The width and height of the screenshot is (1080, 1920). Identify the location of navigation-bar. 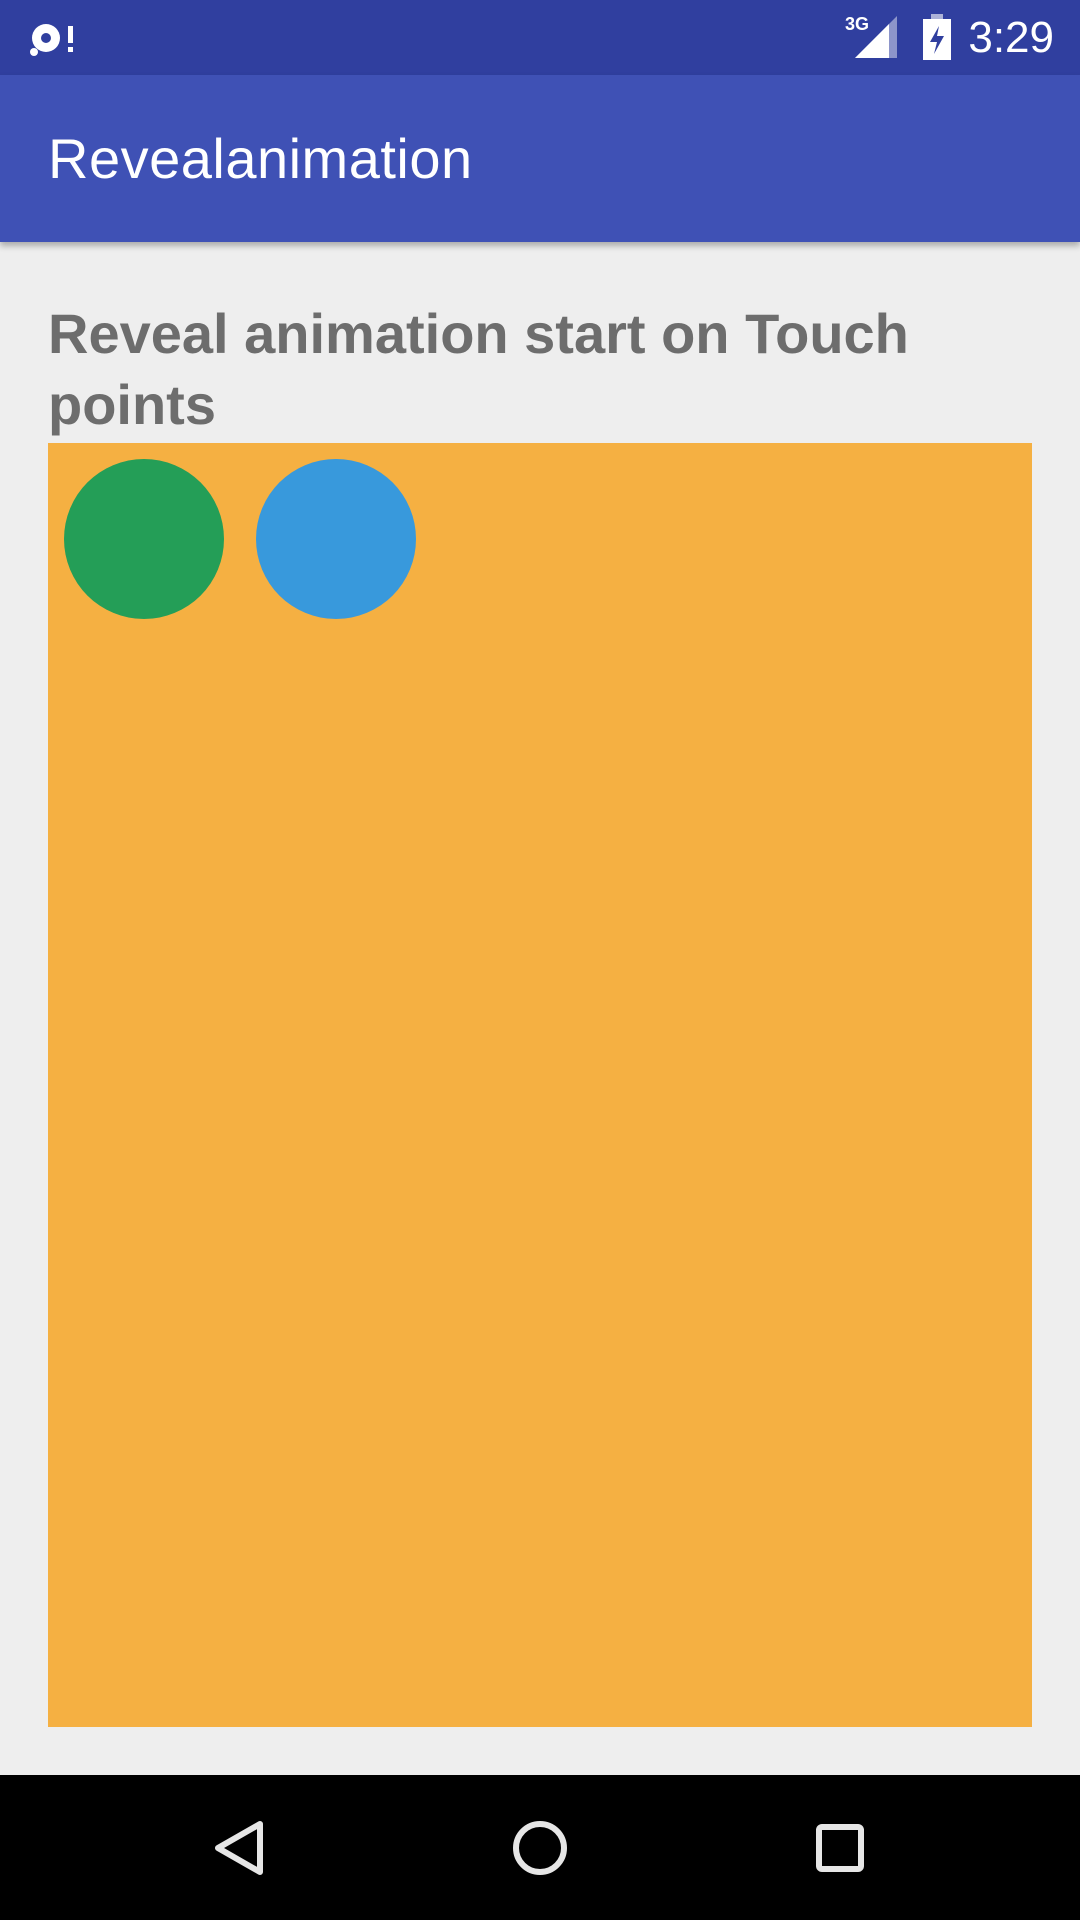
(540, 1847).